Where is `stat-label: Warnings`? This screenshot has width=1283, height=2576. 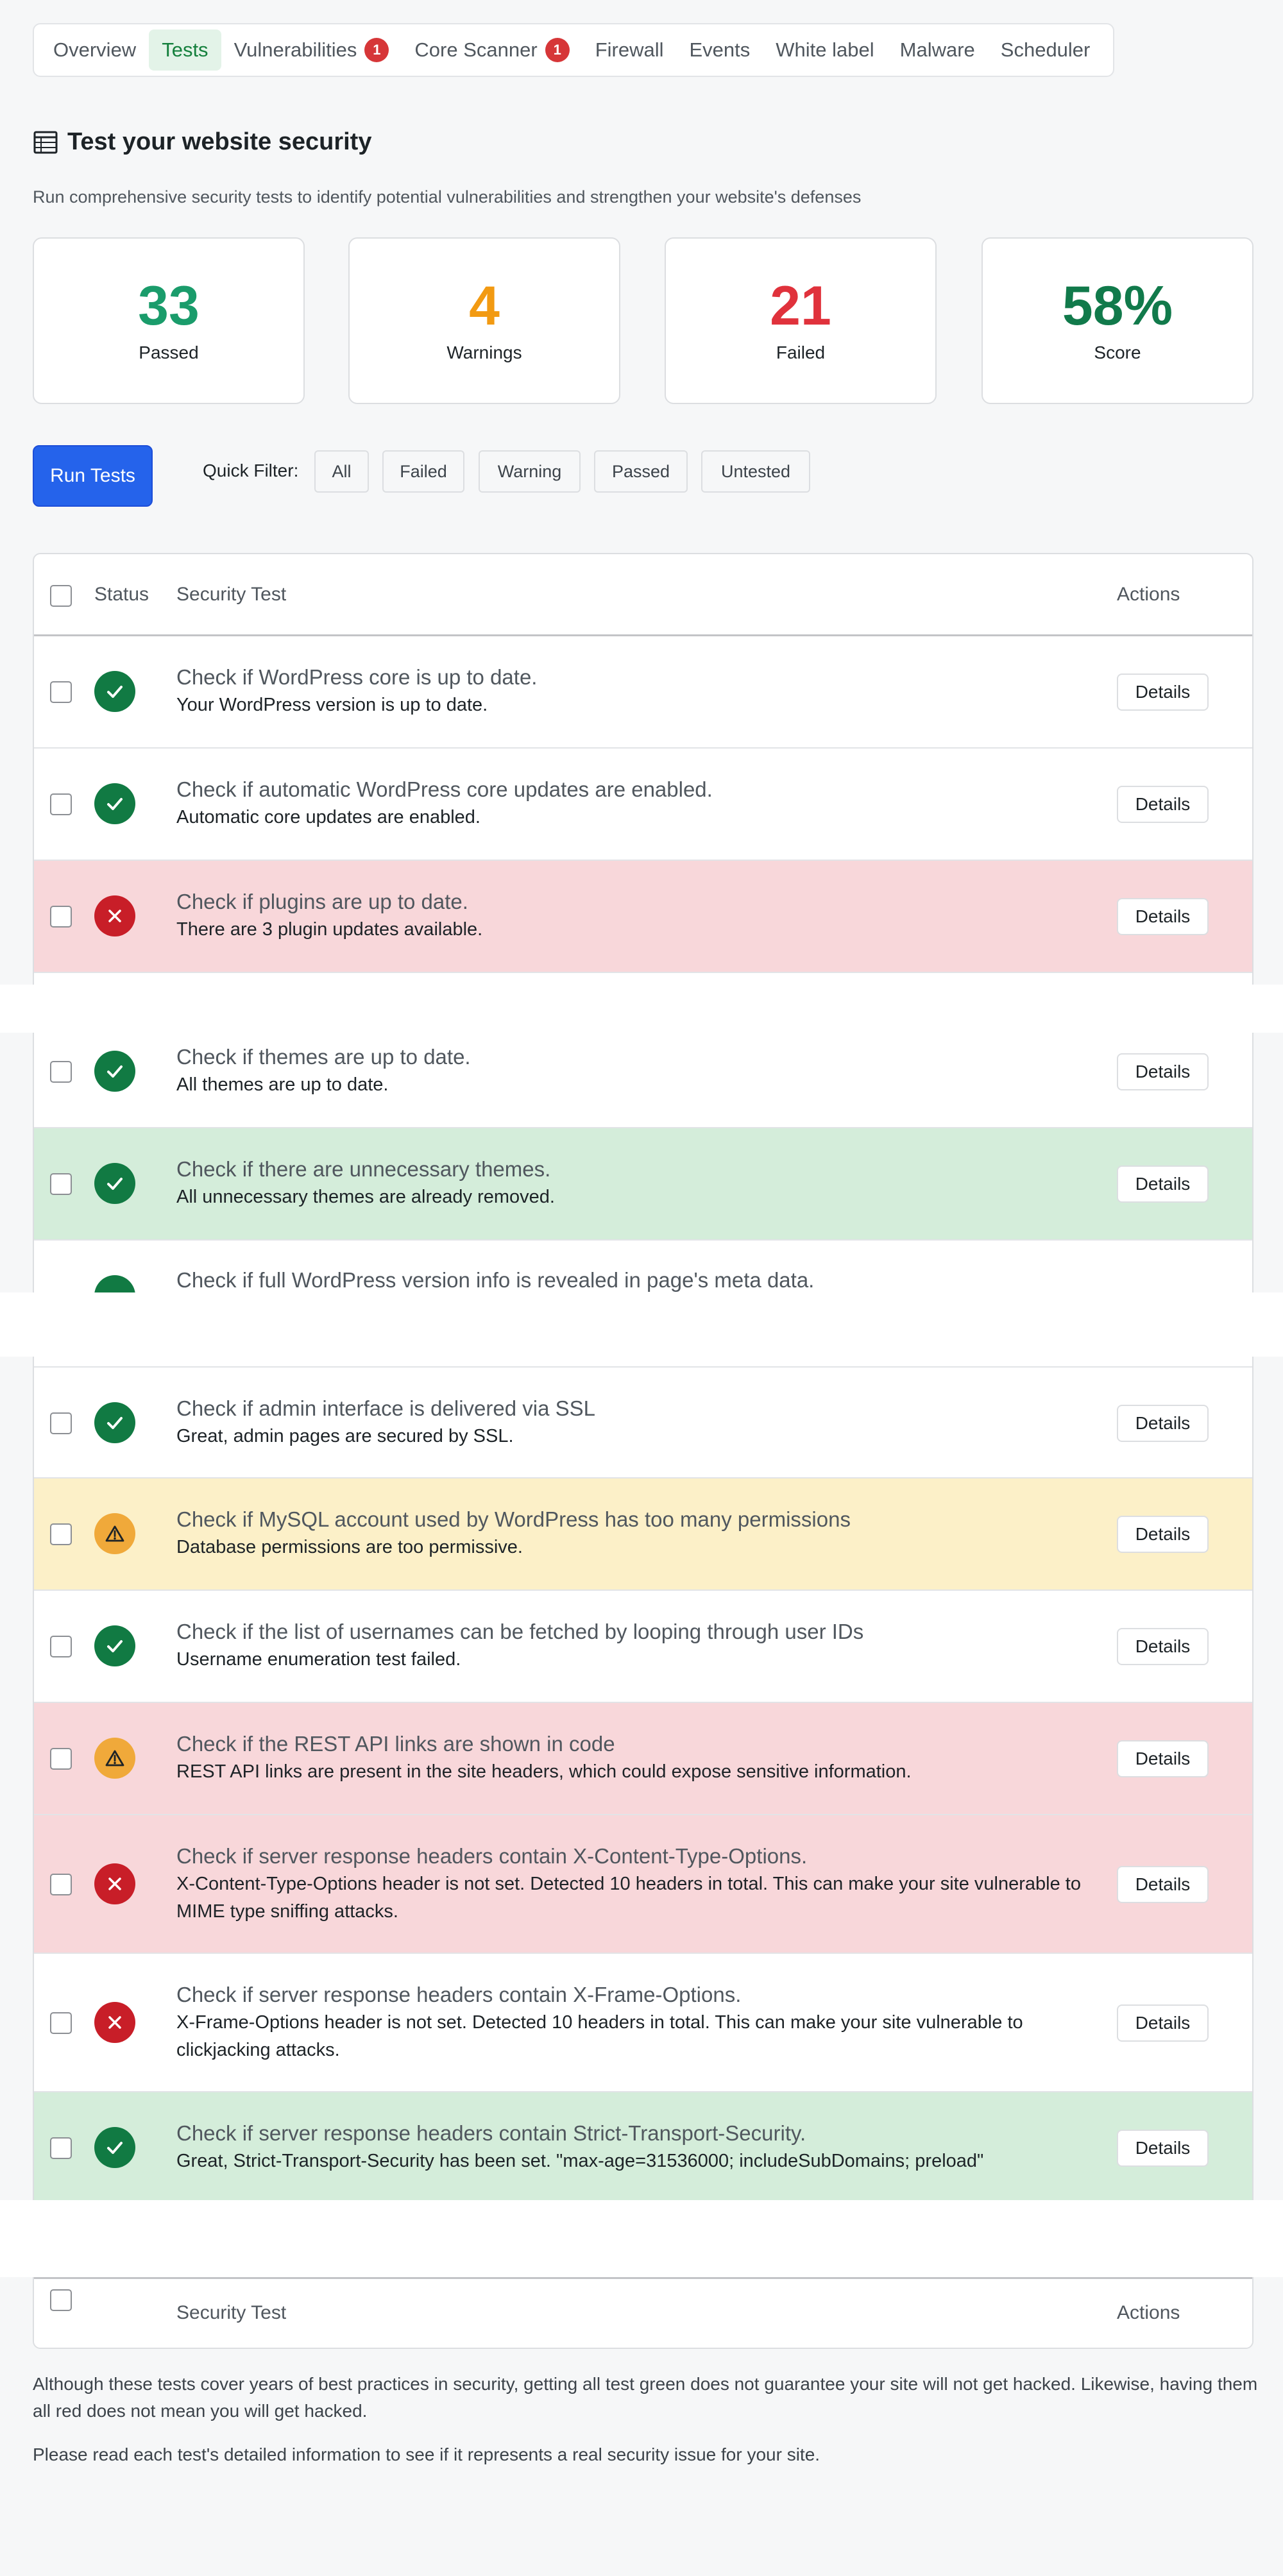 stat-label: Warnings is located at coordinates (484, 352).